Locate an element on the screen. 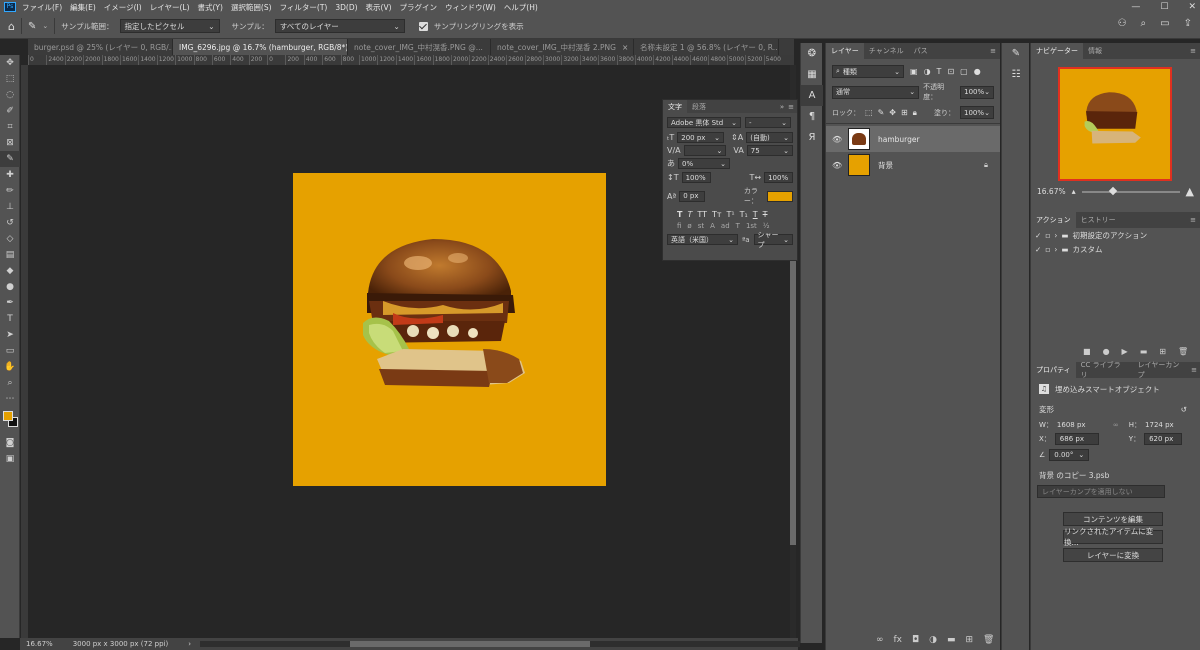  width-value: 1608 px is located at coordinates (1077, 425).